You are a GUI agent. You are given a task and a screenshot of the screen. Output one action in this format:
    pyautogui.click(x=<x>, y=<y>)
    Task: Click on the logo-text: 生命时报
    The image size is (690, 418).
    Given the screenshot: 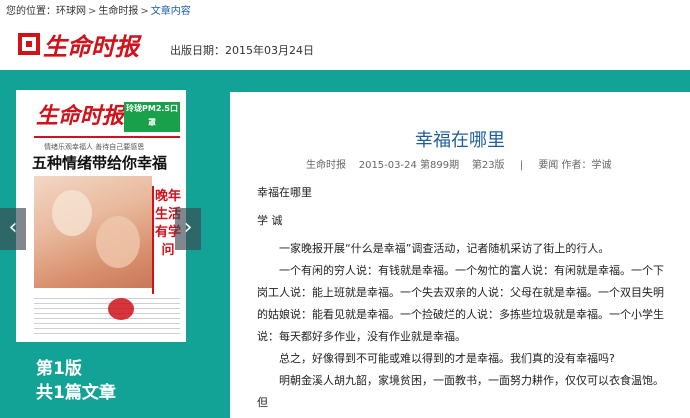 What is the action you would take?
    pyautogui.click(x=91, y=46)
    